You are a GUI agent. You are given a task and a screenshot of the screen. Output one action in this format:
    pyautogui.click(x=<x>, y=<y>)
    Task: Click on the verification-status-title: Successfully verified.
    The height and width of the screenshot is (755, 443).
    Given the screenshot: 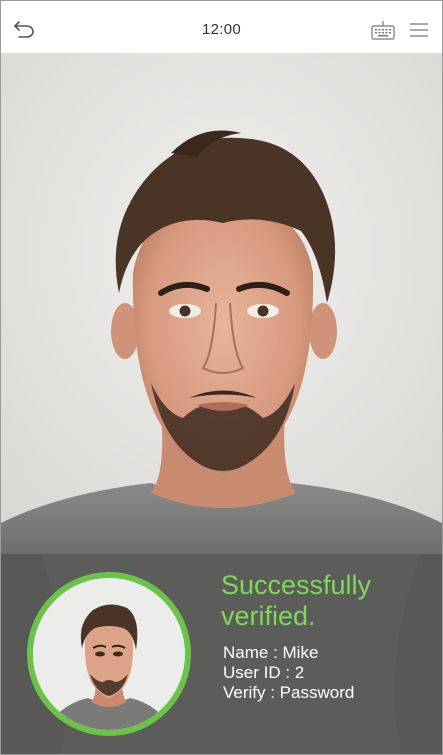 What is the action you would take?
    pyautogui.click(x=296, y=600)
    